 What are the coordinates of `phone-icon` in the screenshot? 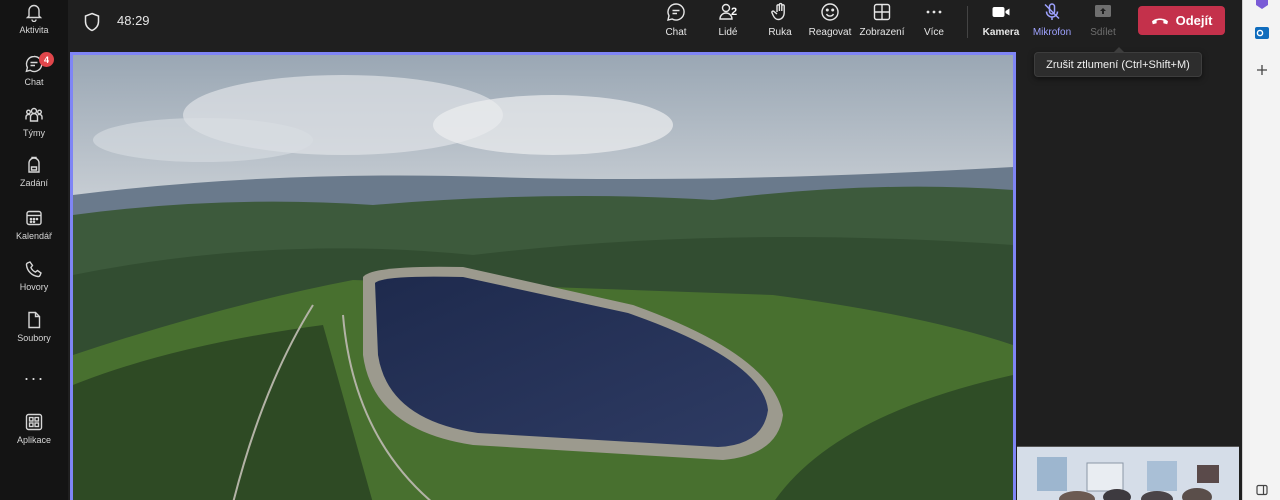 It's located at (33, 269).